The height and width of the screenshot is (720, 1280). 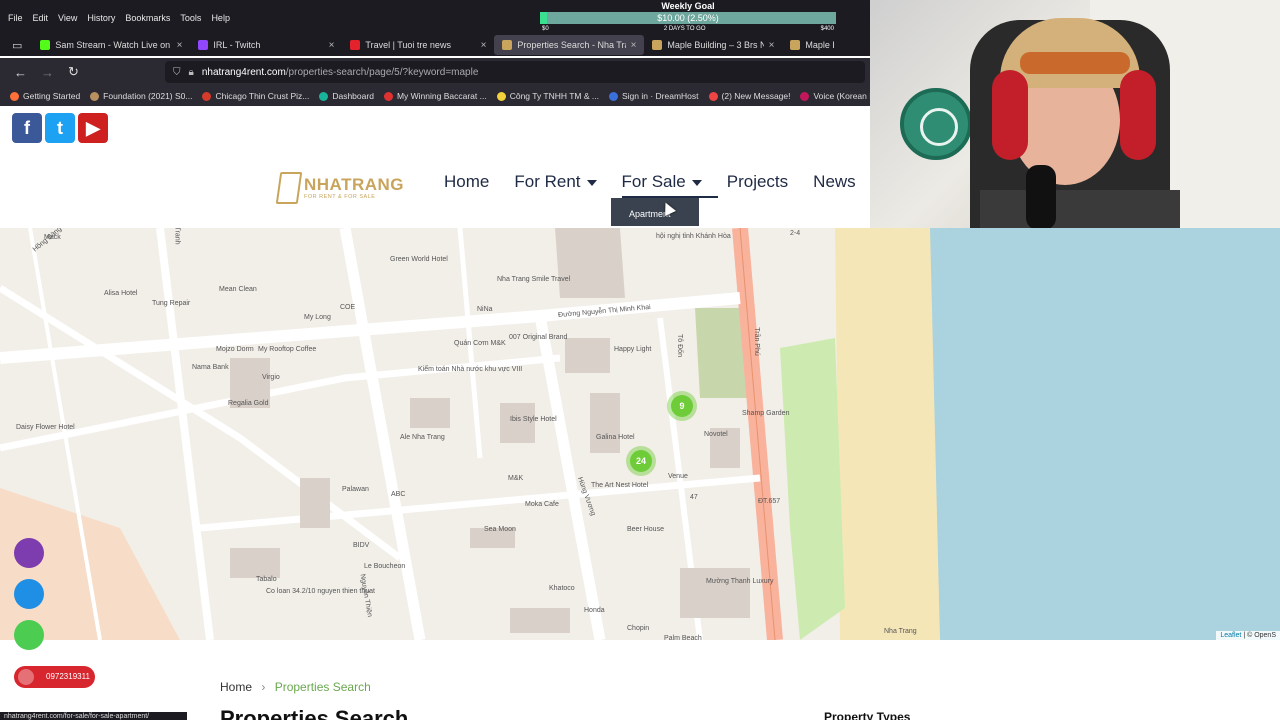 I want to click on bookmark-item: (2) New Message!, so click(x=749, y=96).